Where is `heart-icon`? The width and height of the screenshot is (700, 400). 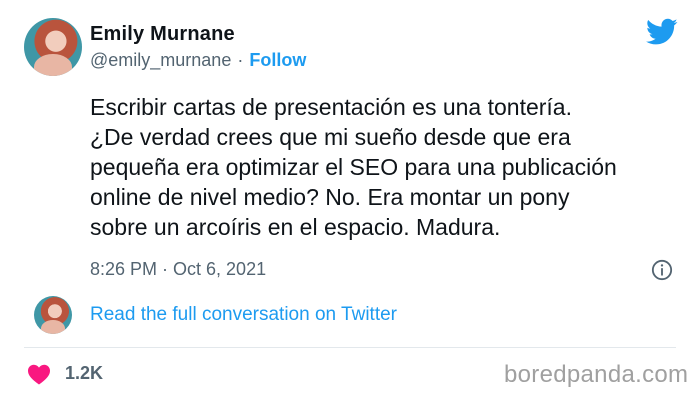 heart-icon is located at coordinates (39, 374).